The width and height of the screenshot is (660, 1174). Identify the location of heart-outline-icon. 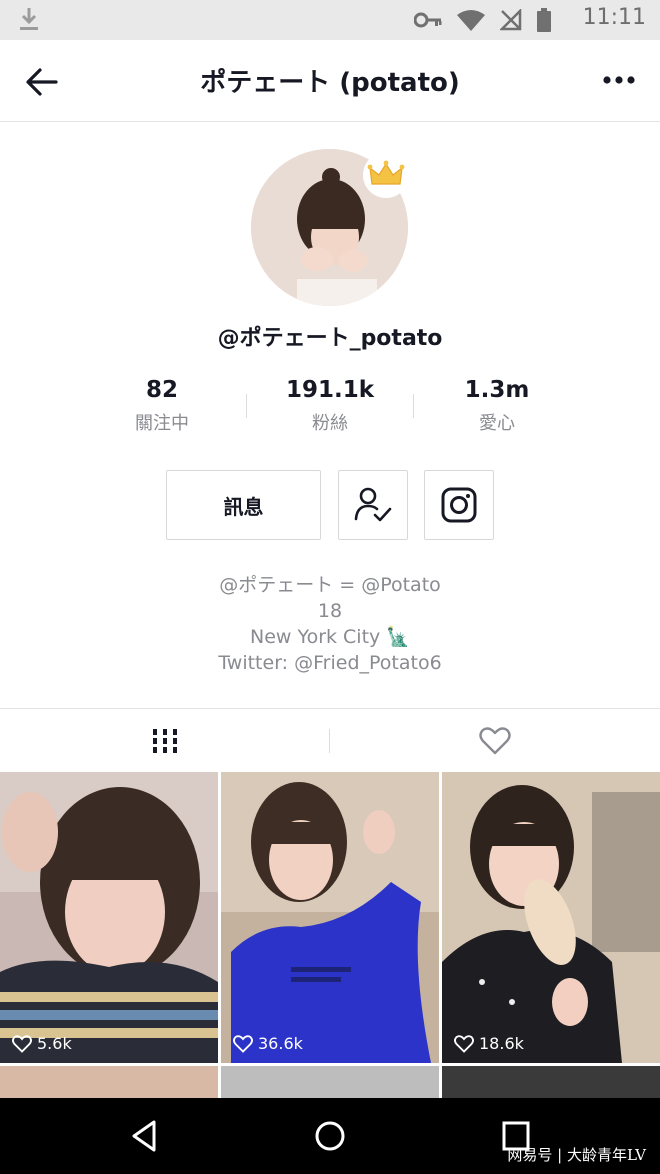
(495, 741).